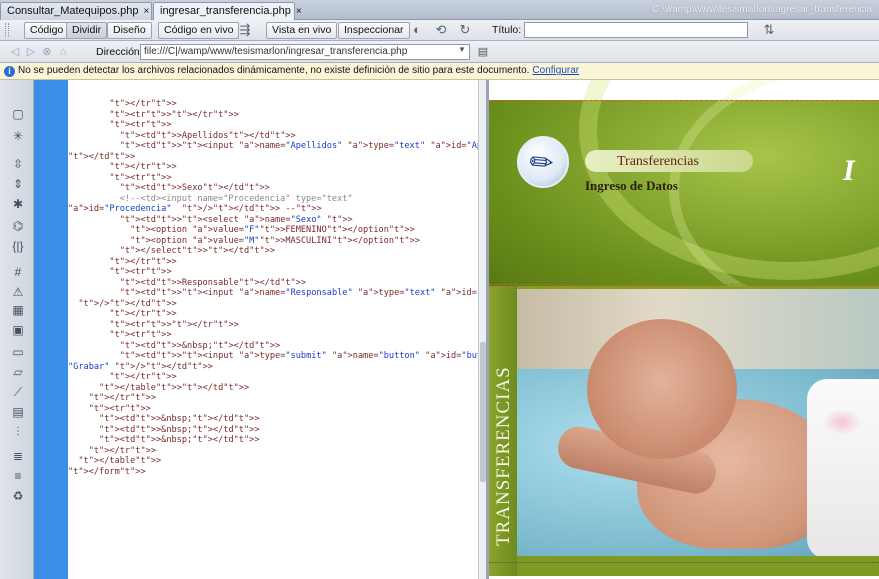 This screenshot has height=579, width=879. What do you see at coordinates (273, 178) in the screenshot?
I see `code-line: 37 "t"><tr"t">>` at bounding box center [273, 178].